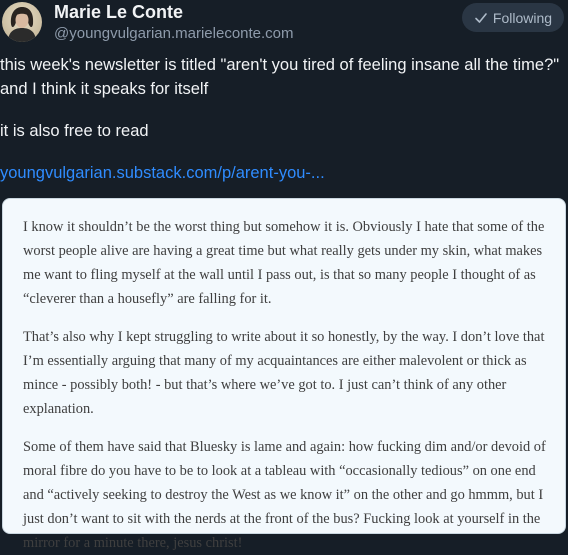 The image size is (568, 555). I want to click on avatar-portrait-icon, so click(22, 24).